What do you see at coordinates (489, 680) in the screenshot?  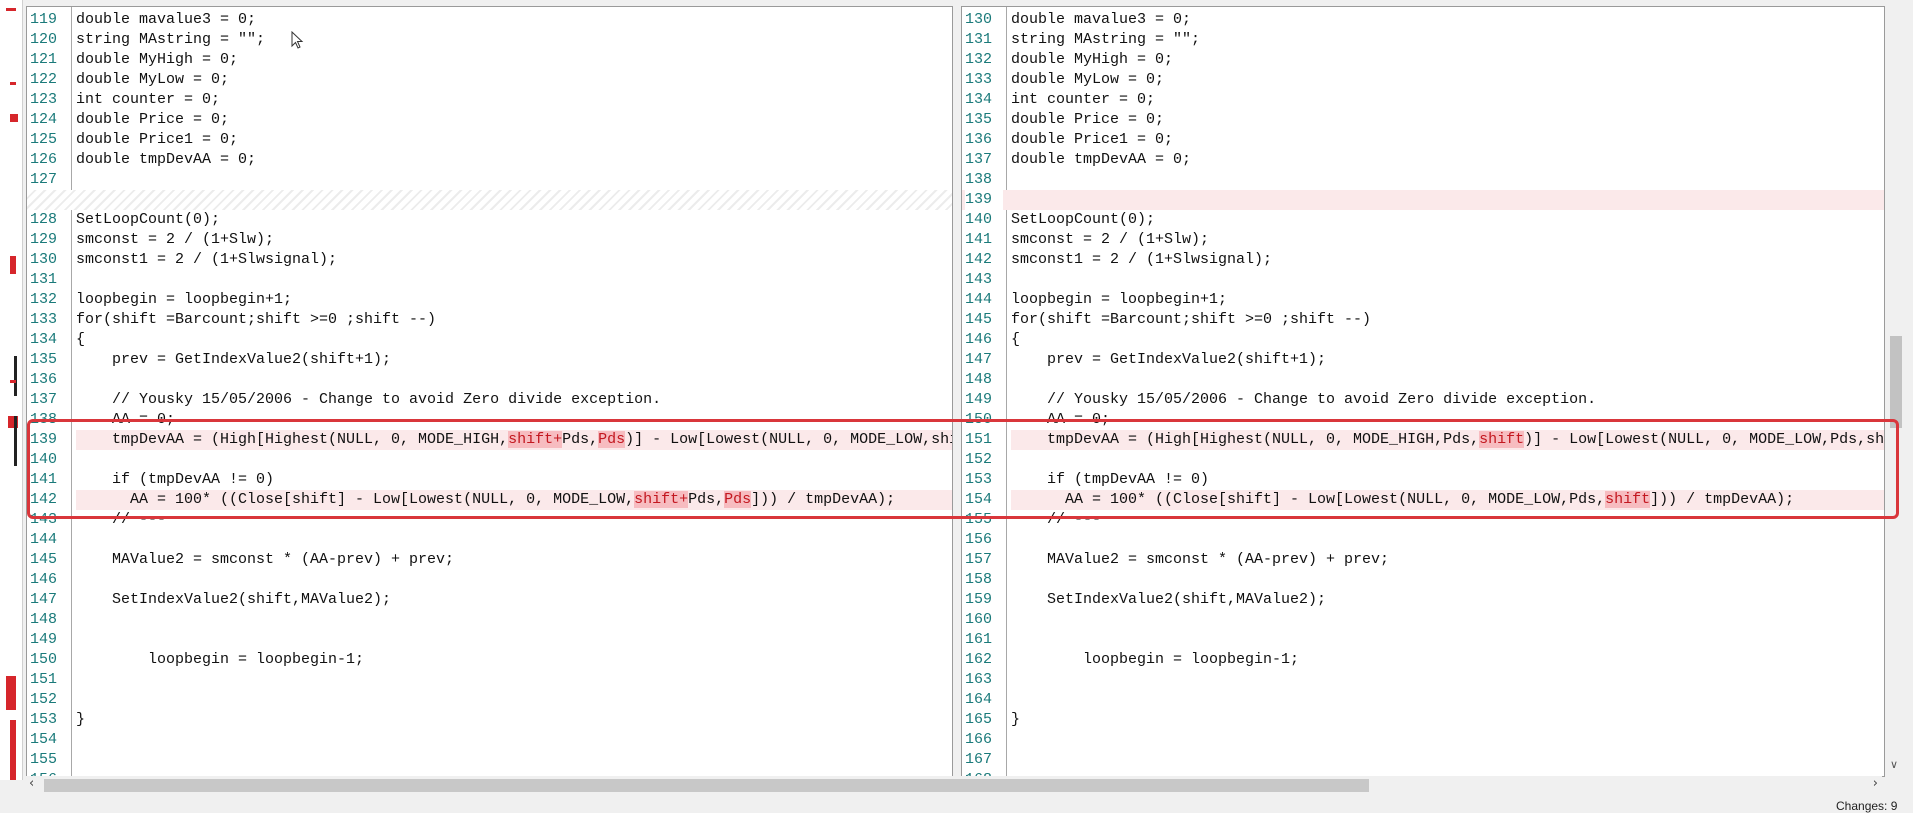 I see `code-line: 151` at bounding box center [489, 680].